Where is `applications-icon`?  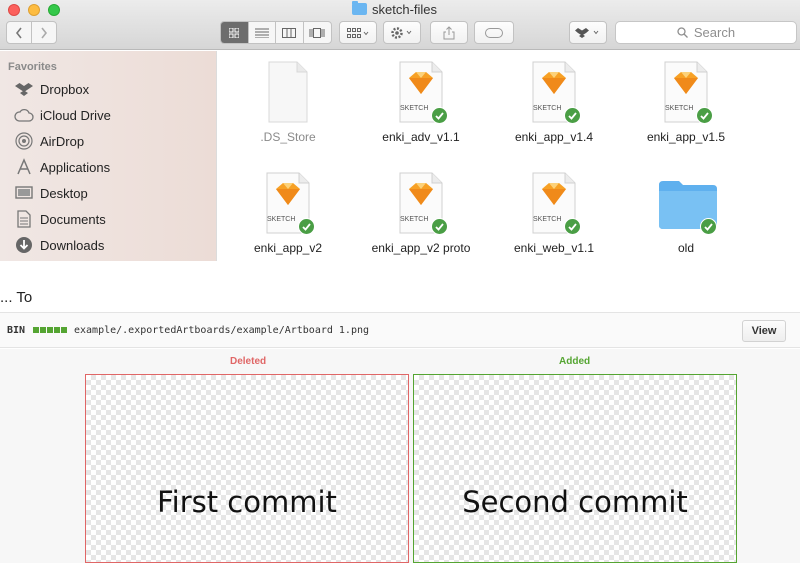 applications-icon is located at coordinates (24, 167).